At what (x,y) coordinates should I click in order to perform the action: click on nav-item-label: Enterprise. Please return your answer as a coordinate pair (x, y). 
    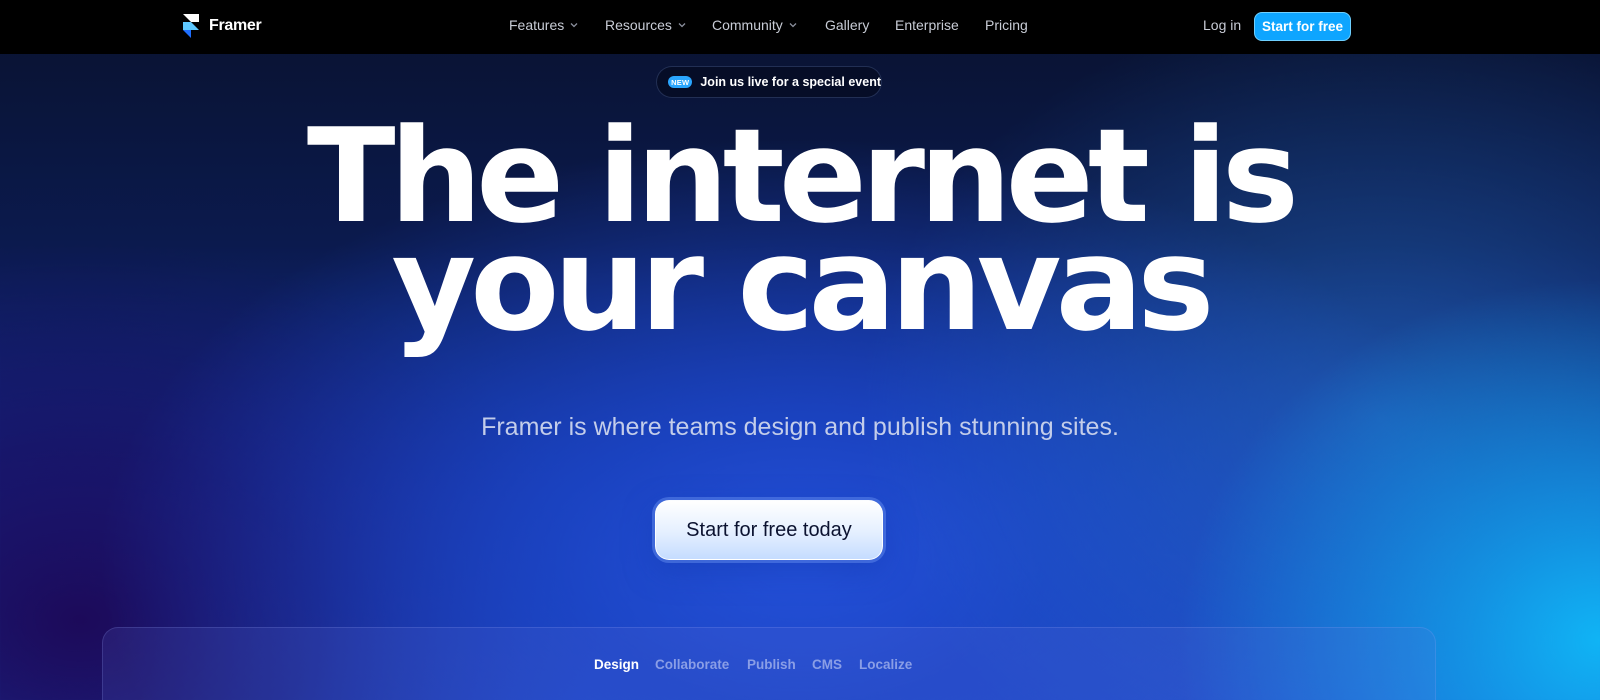
    Looking at the image, I should click on (927, 25).